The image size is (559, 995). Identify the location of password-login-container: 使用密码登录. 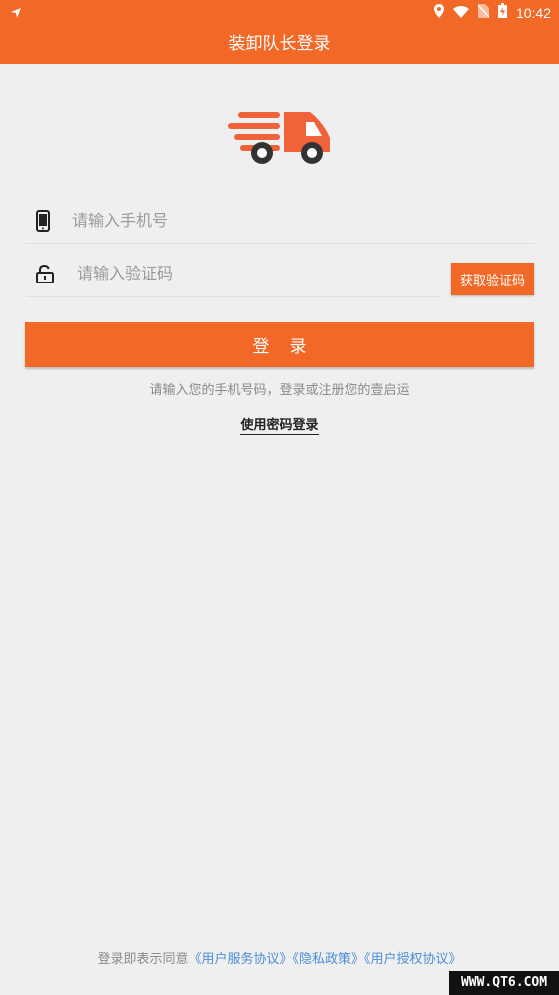
(279, 424).